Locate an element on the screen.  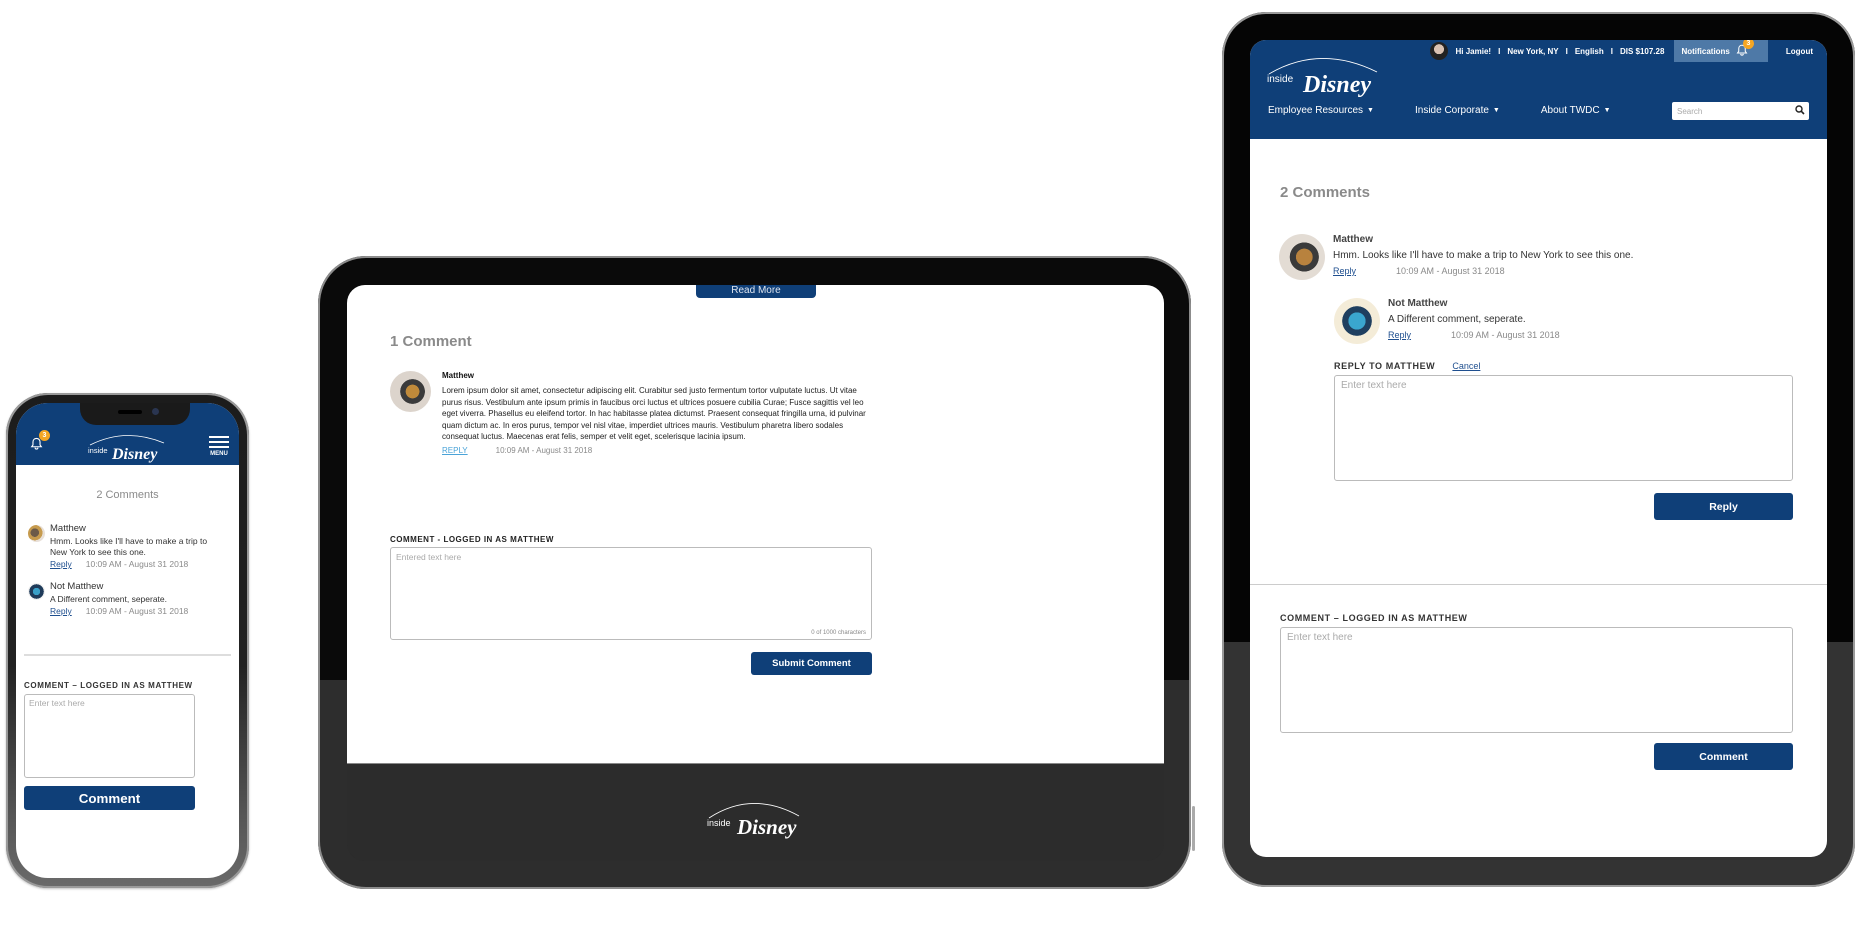
location: New York, NY is located at coordinates (1532, 51).